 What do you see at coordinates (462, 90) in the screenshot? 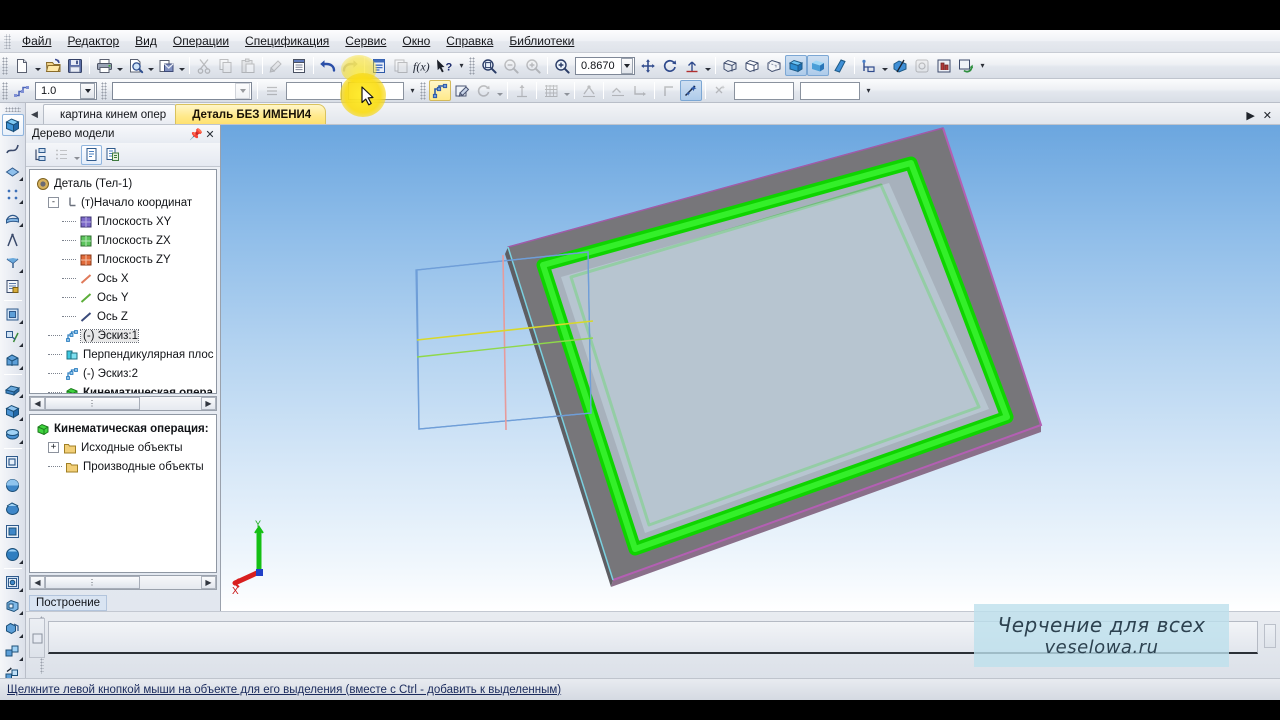
I see `edit-sketch-icon` at bounding box center [462, 90].